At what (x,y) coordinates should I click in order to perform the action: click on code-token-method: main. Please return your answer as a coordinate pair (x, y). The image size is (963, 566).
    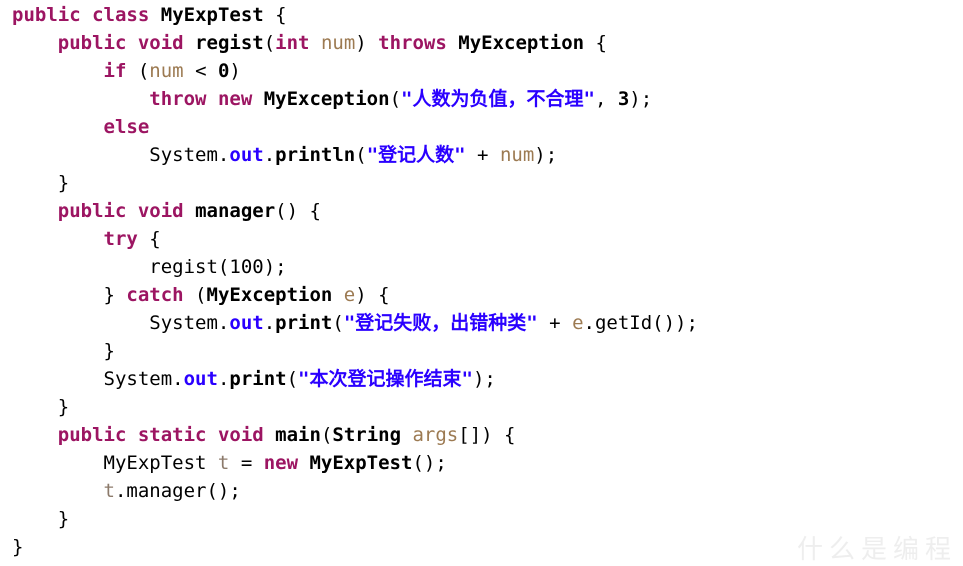
    Looking at the image, I should click on (298, 435).